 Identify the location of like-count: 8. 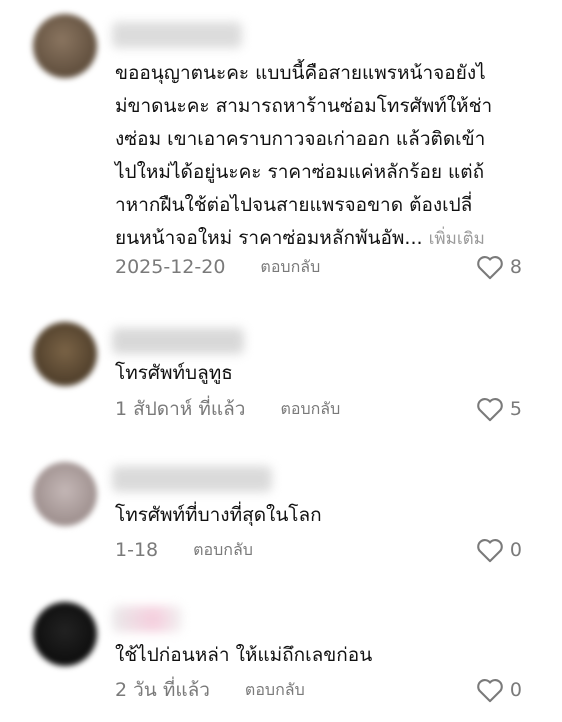
(515, 267).